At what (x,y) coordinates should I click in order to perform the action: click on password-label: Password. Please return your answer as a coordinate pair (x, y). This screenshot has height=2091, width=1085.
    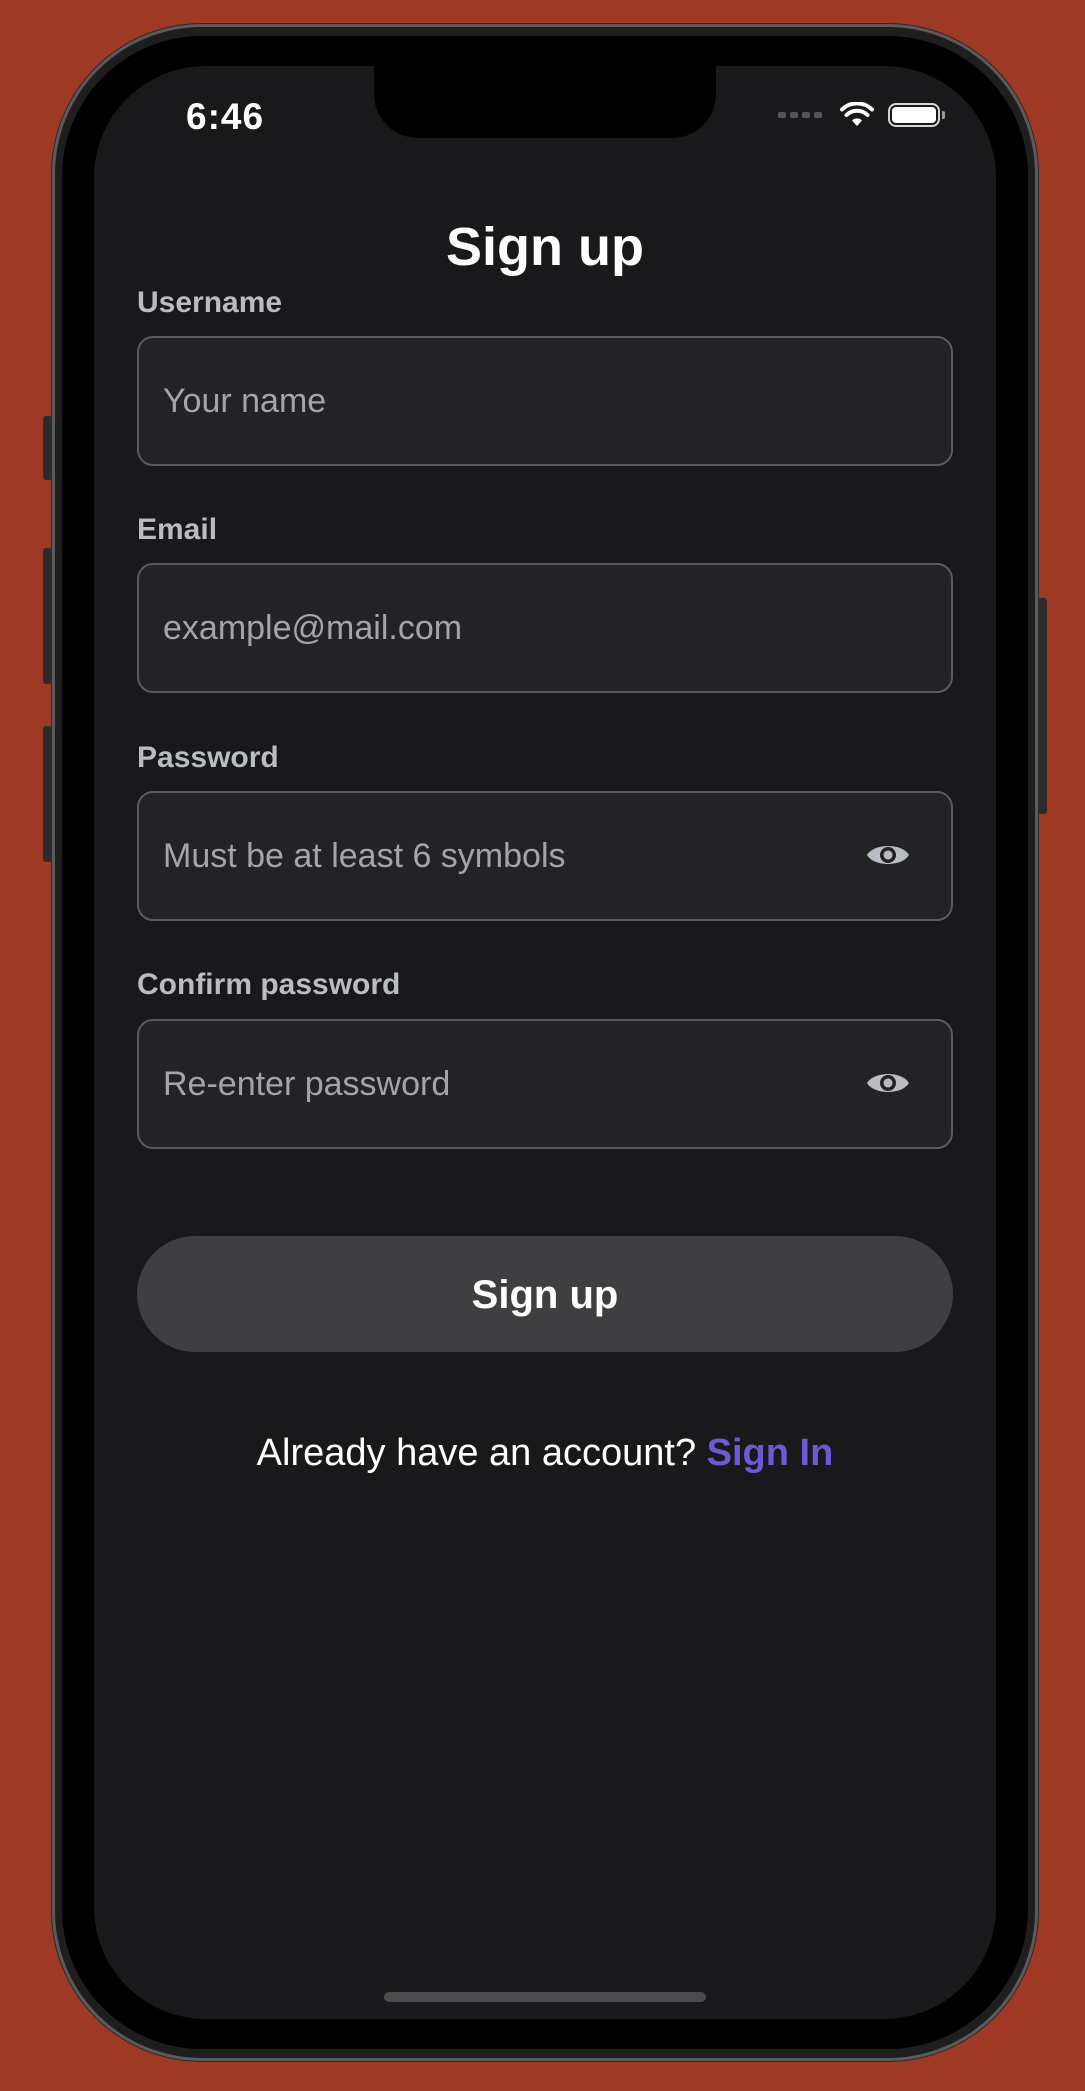
    Looking at the image, I should click on (208, 757).